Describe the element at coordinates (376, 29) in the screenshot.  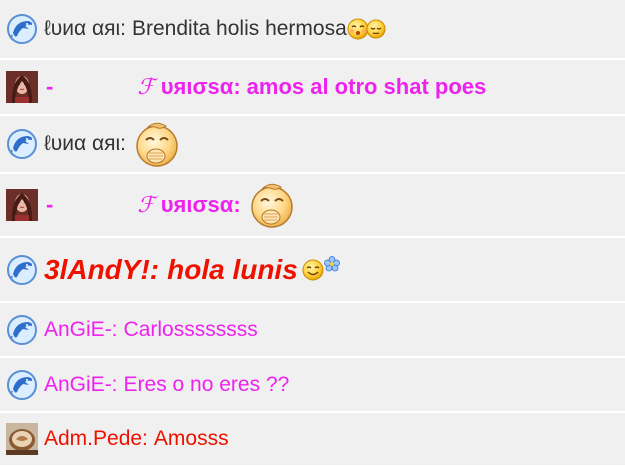
I see `blush-smiley-icon` at that location.